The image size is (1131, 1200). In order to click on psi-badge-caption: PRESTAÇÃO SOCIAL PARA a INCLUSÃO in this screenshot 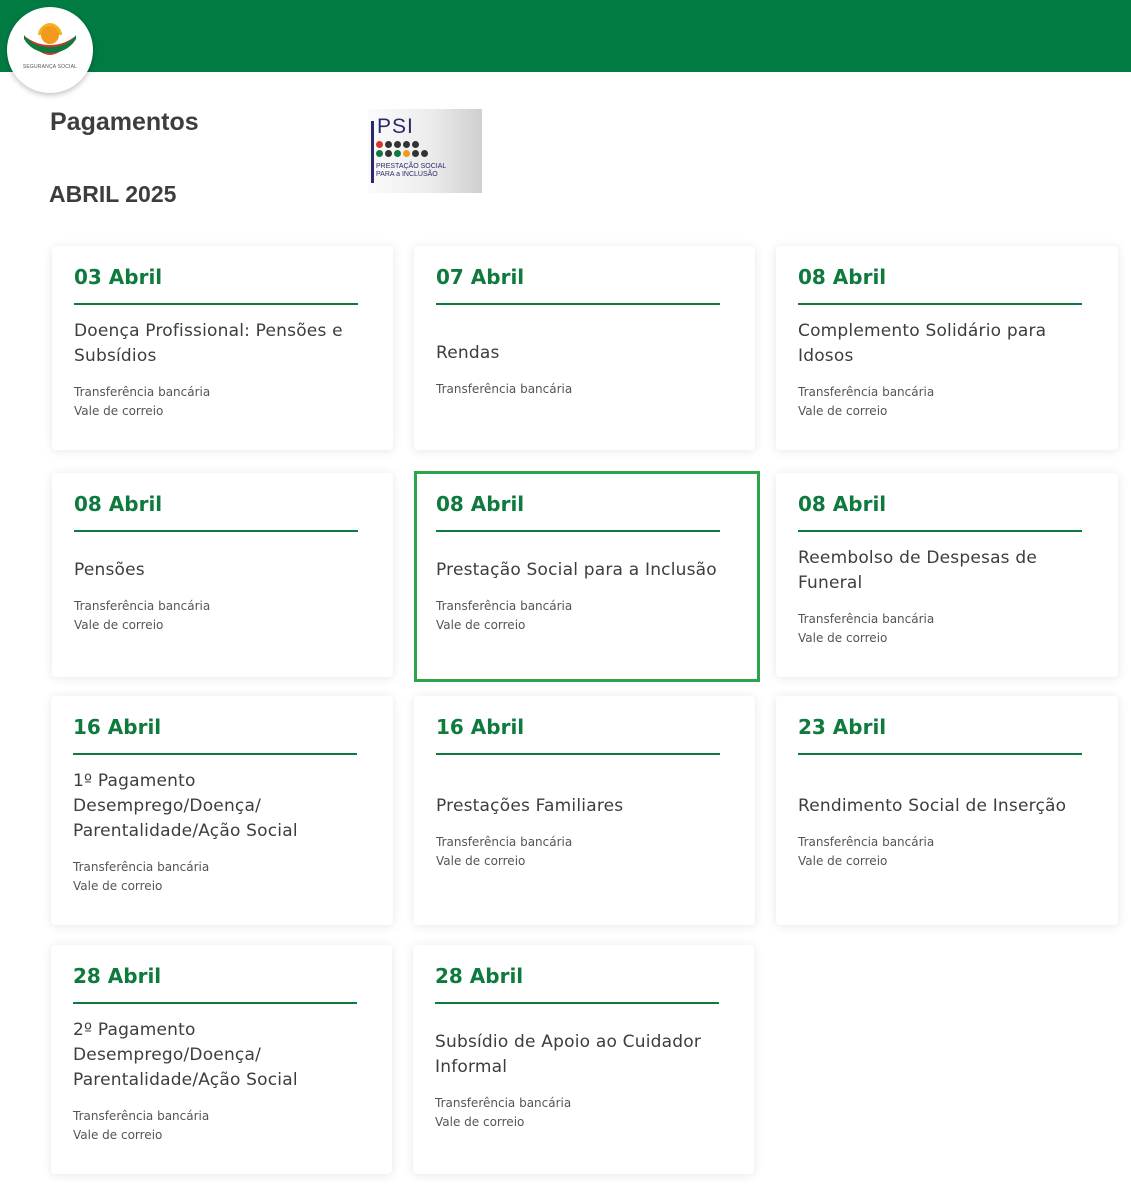, I will do `click(411, 171)`.